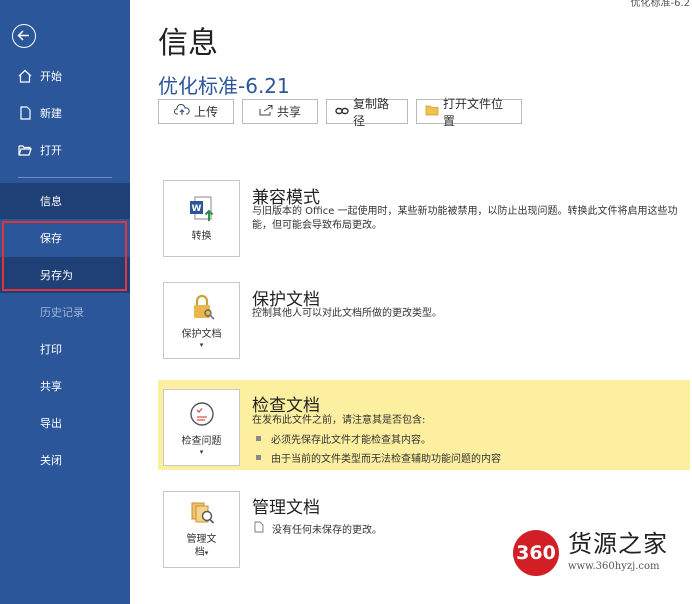 The image size is (692, 604). I want to click on sidebar-item-label: 打印, so click(51, 349).